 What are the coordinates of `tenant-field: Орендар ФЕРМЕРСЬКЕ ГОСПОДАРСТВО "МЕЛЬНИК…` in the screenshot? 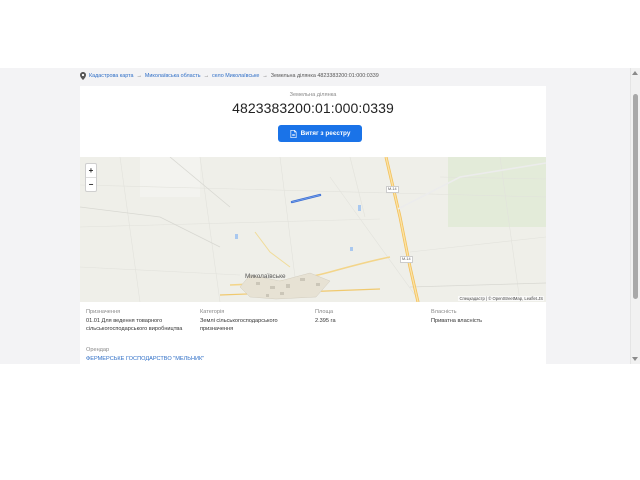 It's located at (145, 354).